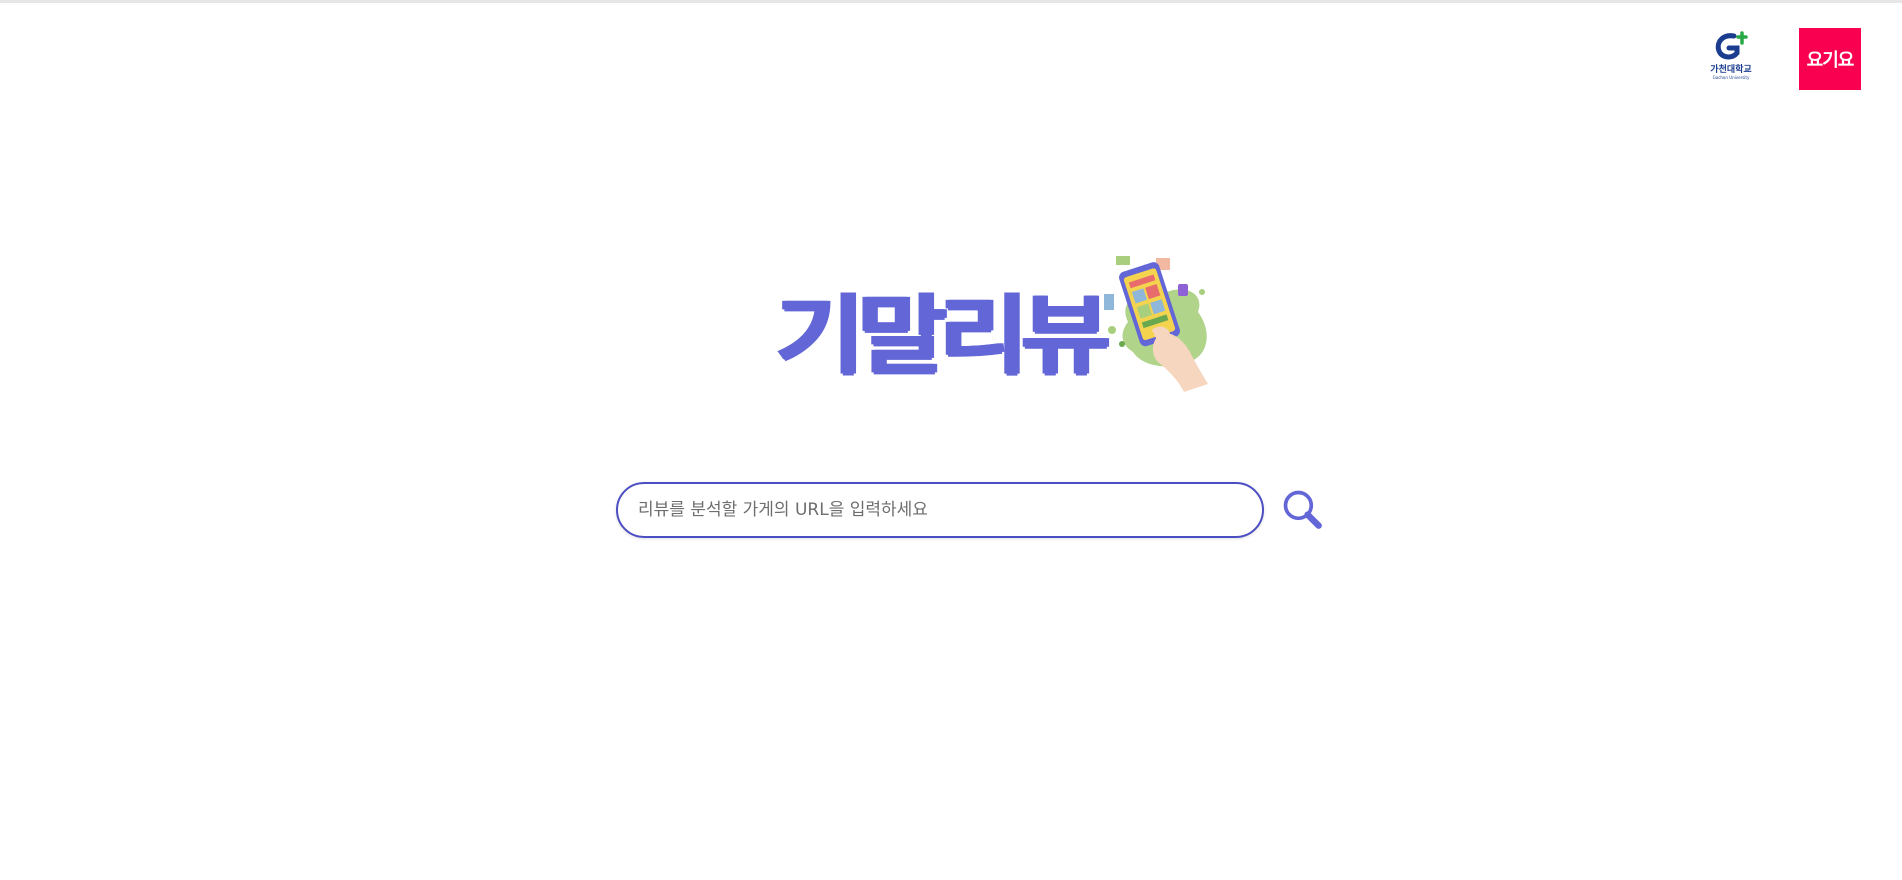 The image size is (1902, 880). Describe the element at coordinates (1830, 59) in the screenshot. I see `yogiyo-logo: 요기요` at that location.